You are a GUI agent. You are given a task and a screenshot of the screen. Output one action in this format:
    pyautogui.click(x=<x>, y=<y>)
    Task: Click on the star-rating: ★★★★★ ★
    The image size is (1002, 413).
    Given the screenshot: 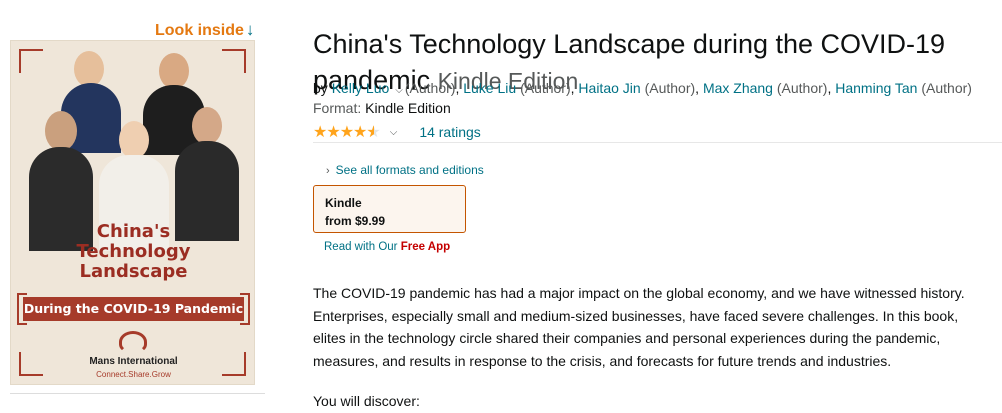 What is the action you would take?
    pyautogui.click(x=347, y=132)
    